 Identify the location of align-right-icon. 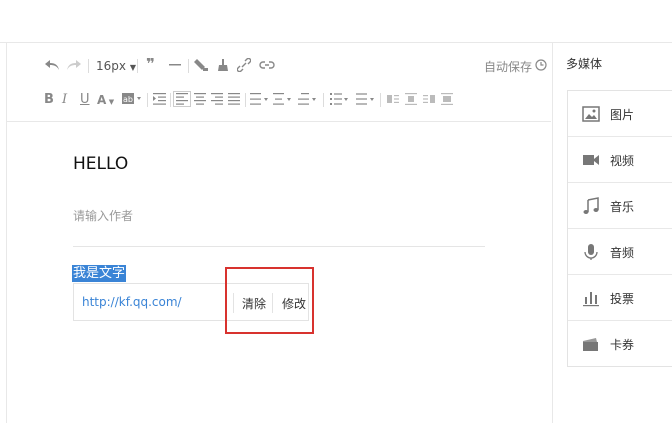
(217, 99).